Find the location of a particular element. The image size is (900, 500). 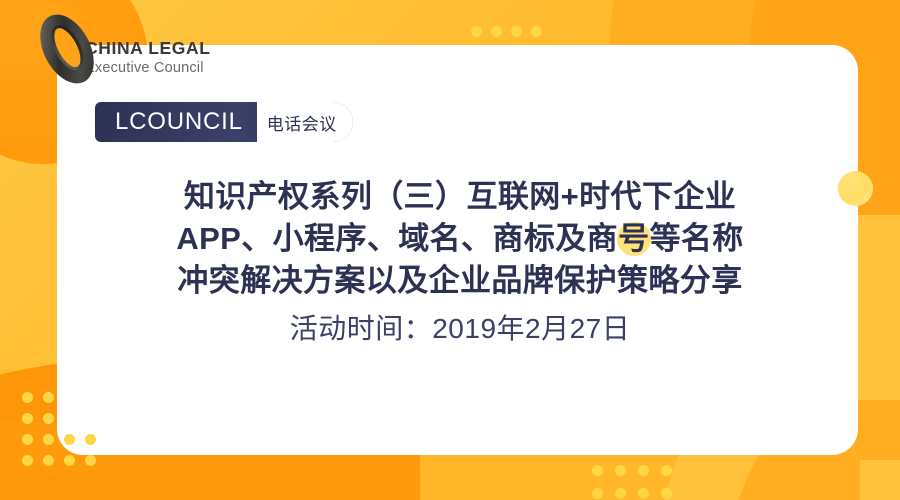

lcouncil-badge: LCOUNCIL 电话会议 is located at coordinates (224, 122).